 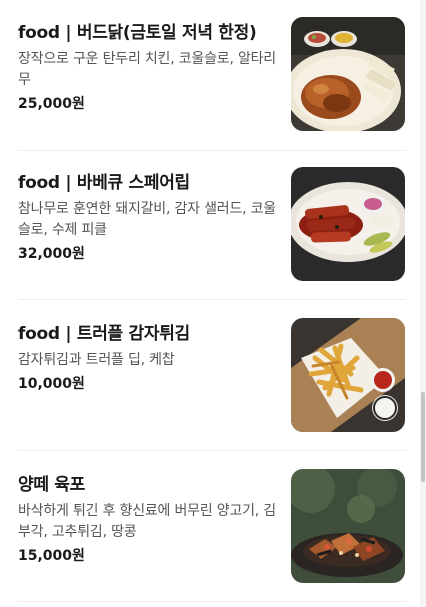 I want to click on truffle-fries-image, so click(x=348, y=375).